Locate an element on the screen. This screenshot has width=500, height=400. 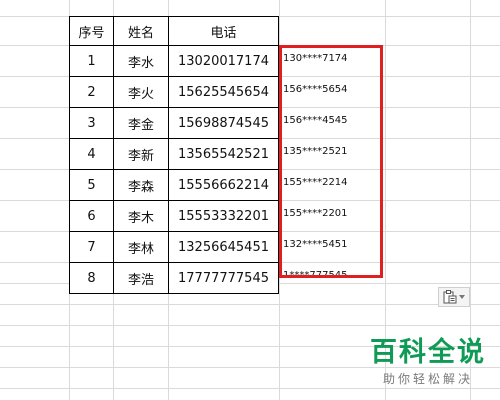
table-row: 8 李浩 17777777545 is located at coordinates (174, 278).